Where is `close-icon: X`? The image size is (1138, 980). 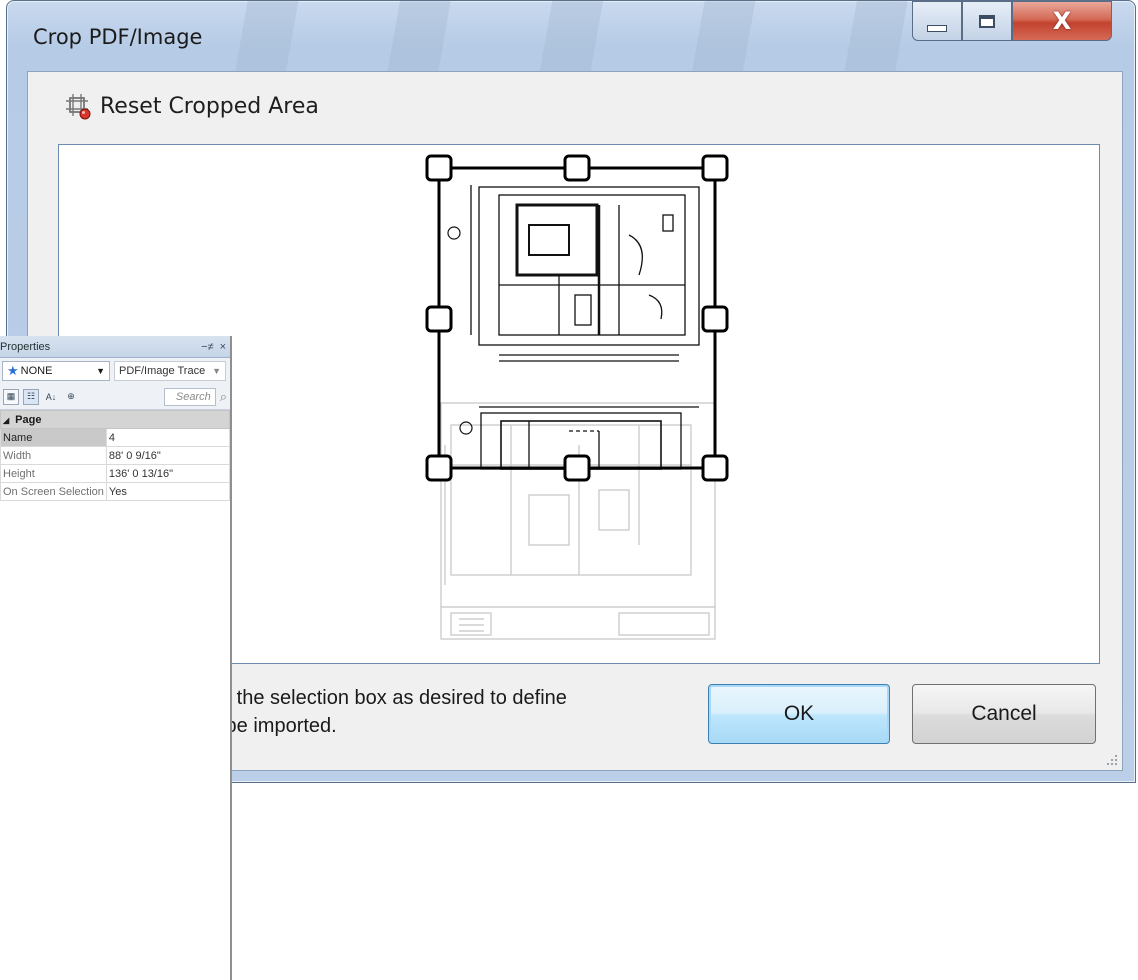
close-icon: X is located at coordinates (1062, 21).